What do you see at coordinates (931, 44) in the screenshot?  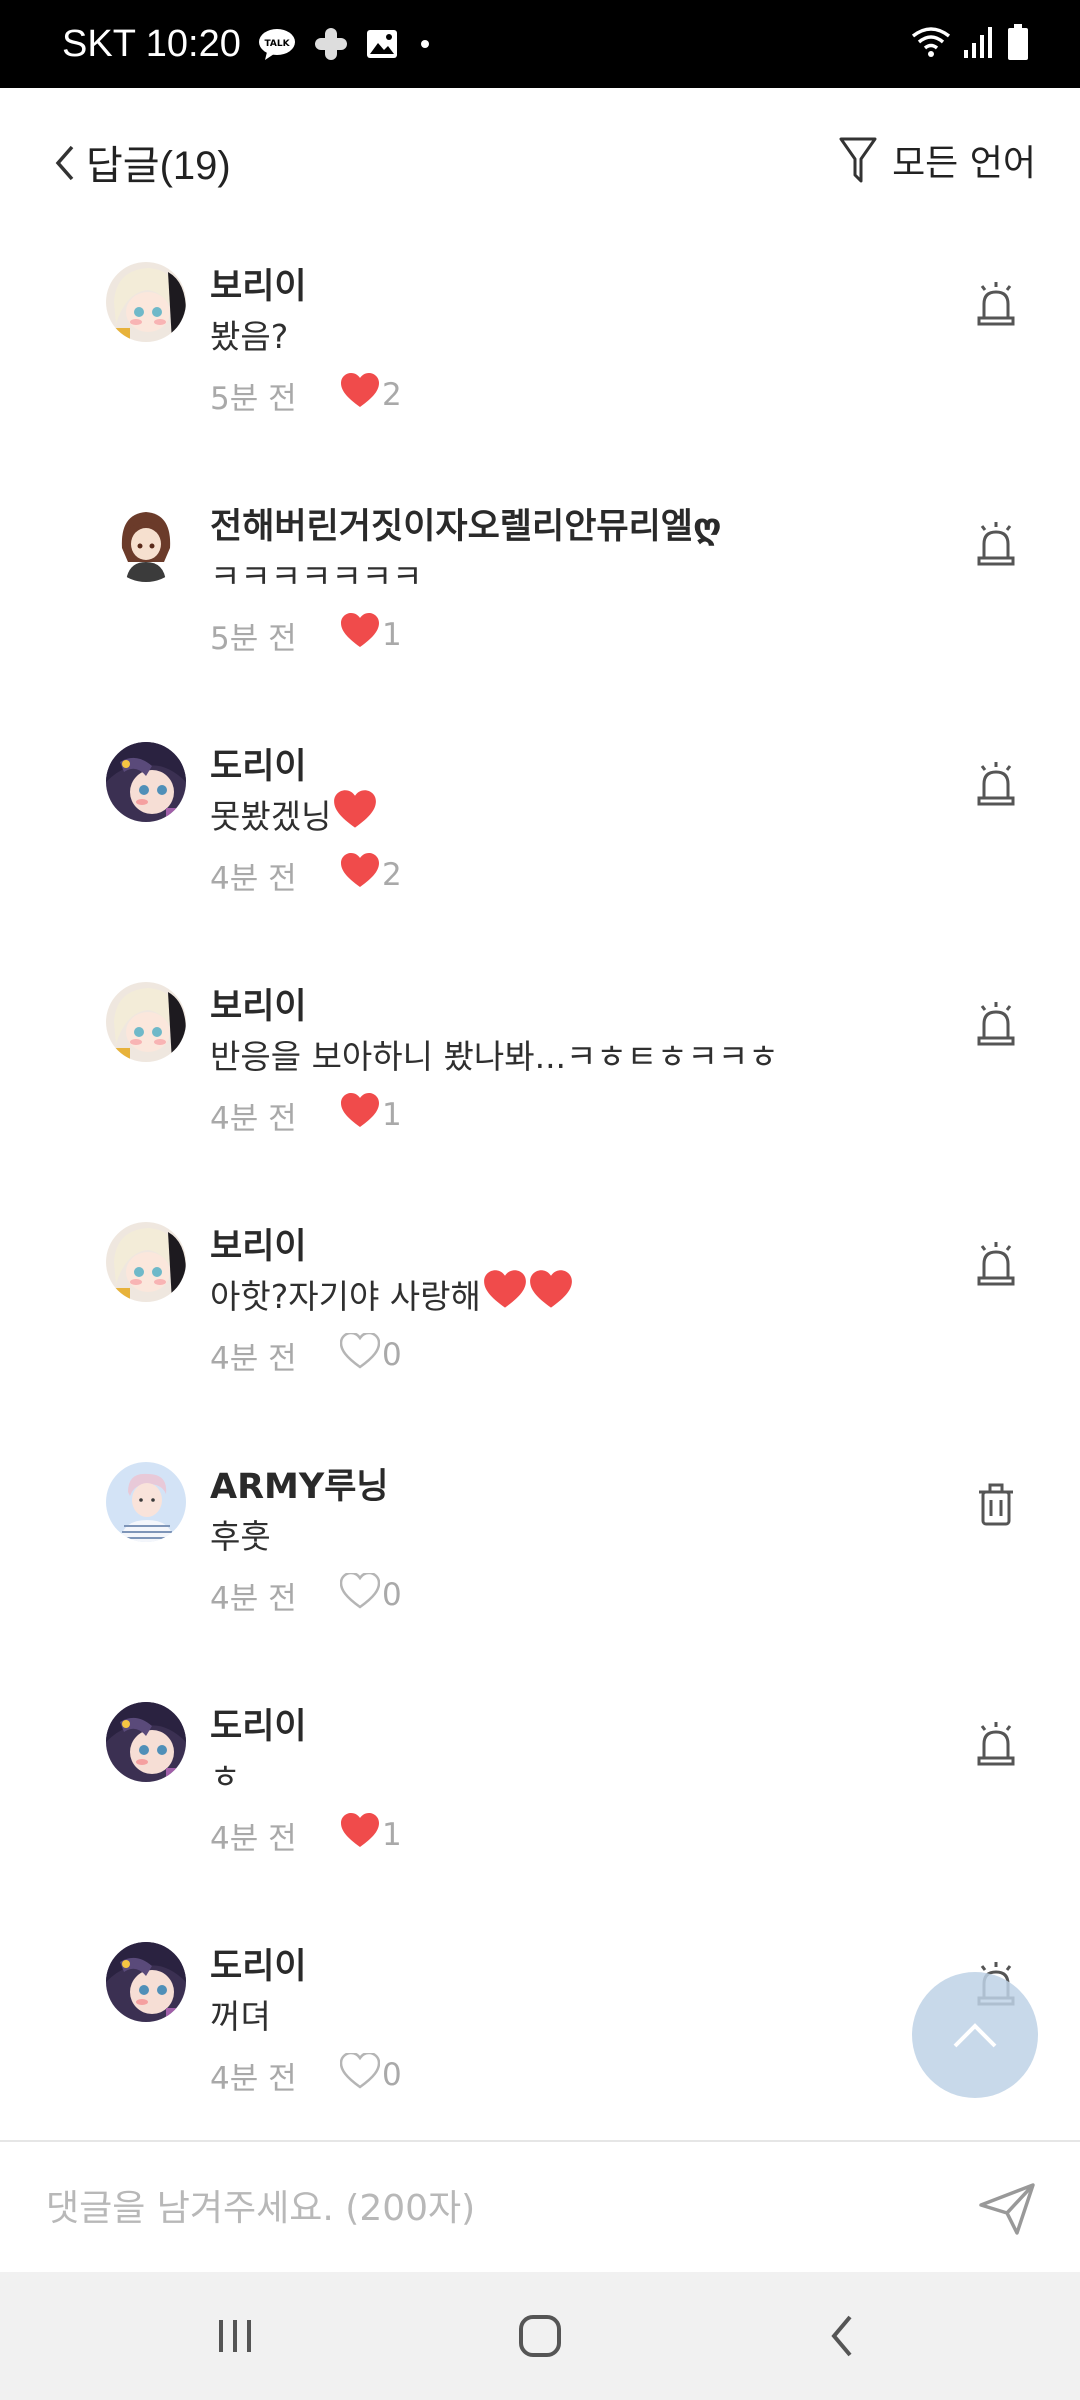 I see `wifi-icon` at bounding box center [931, 44].